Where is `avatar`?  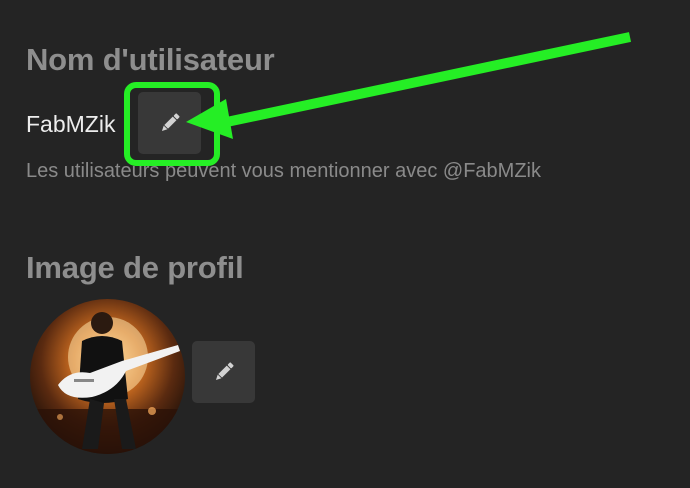 avatar is located at coordinates (107, 376).